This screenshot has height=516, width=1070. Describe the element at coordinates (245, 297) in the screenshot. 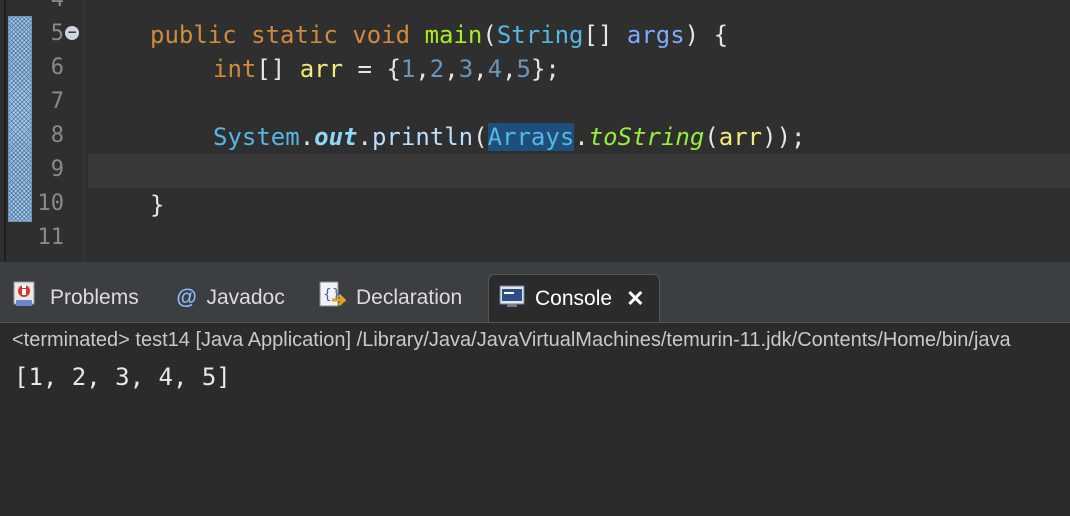

I see `tab-label: Javadoc` at that location.